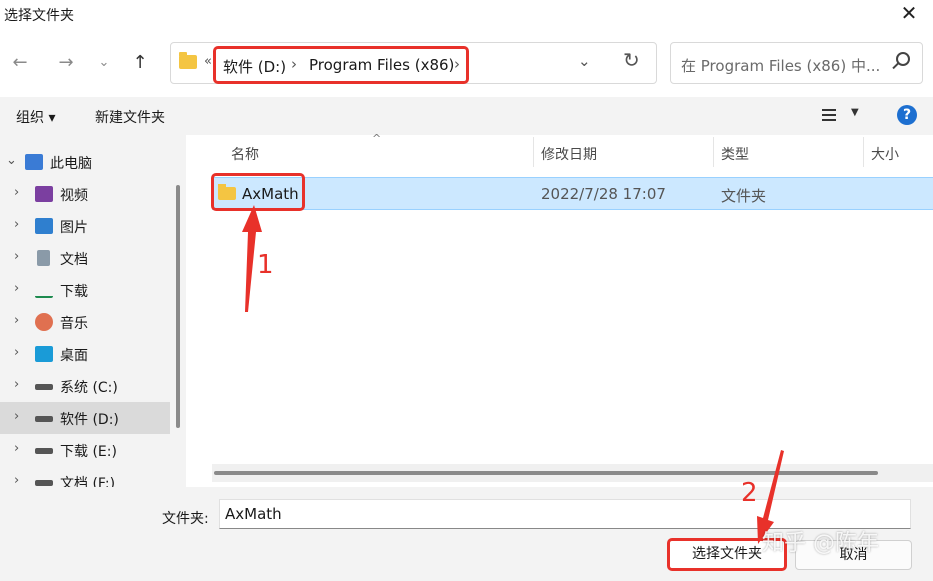 This screenshot has height=581, width=933. I want to click on watermark: 知乎 @陈年, so click(820, 543).